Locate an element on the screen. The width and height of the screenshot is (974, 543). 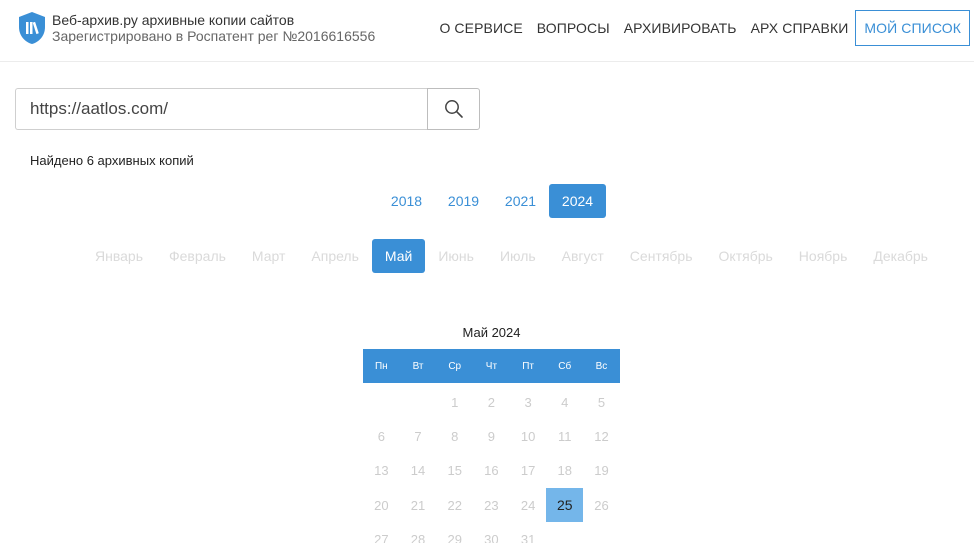
search-icon is located at coordinates (453, 109).